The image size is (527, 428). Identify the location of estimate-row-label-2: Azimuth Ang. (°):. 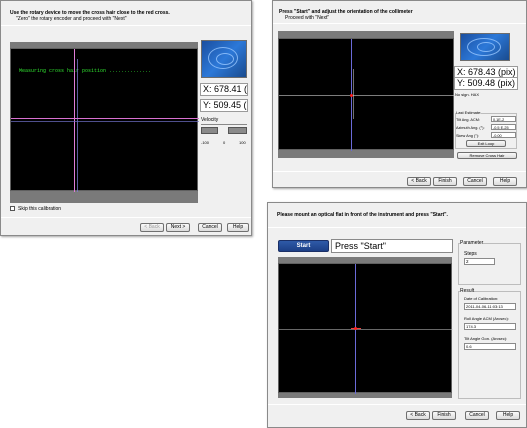
(470, 128).